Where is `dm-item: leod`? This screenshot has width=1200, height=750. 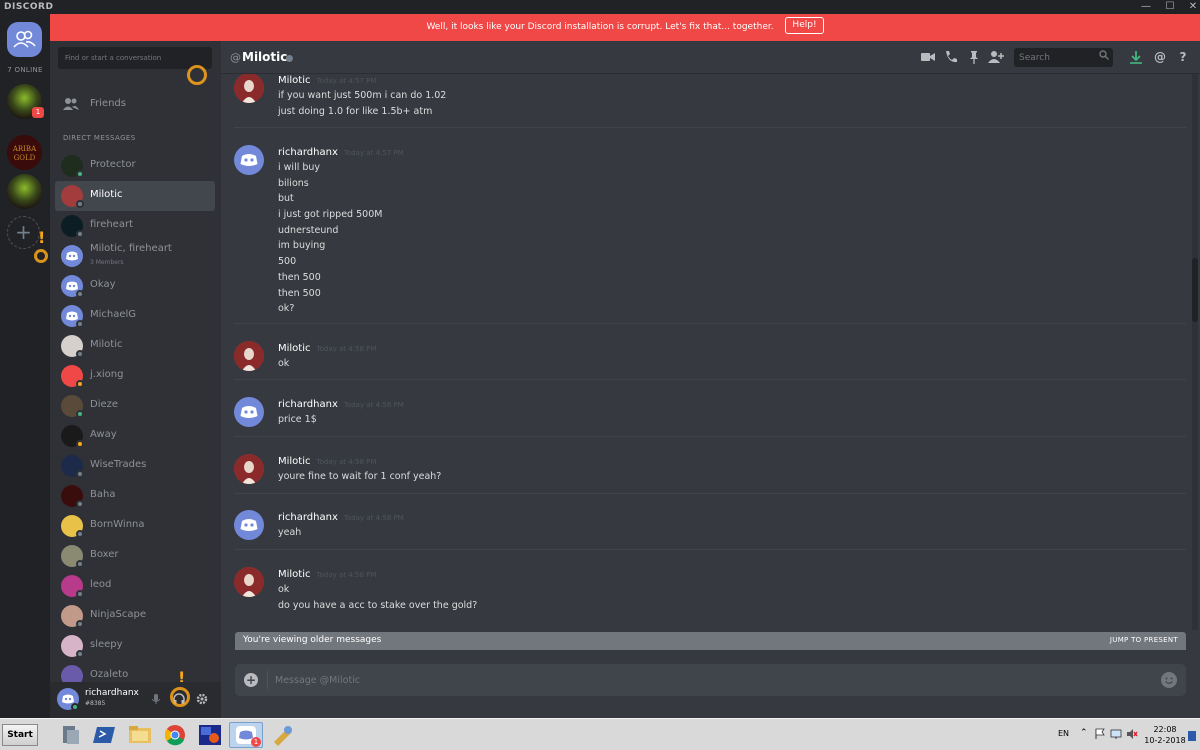 dm-item: leod is located at coordinates (135, 586).